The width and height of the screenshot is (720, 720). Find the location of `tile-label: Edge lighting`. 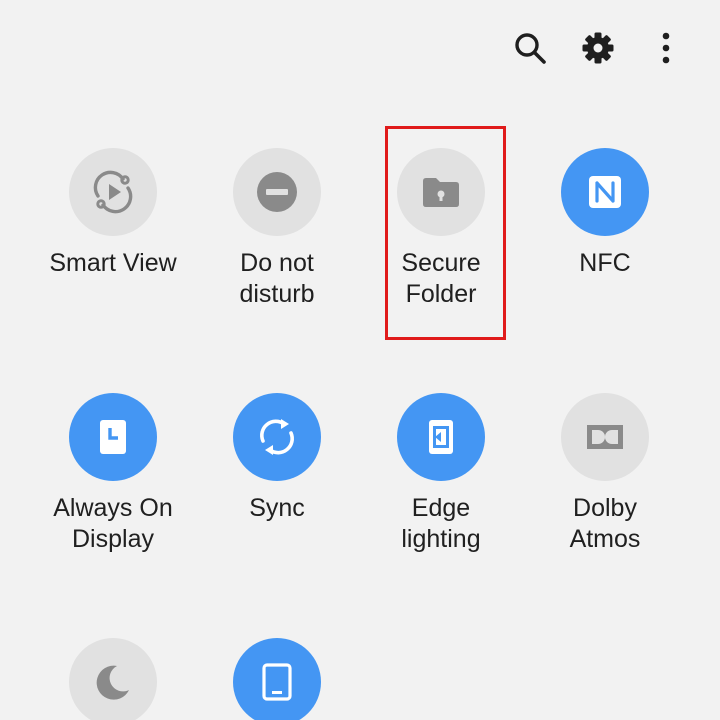

tile-label: Edge lighting is located at coordinates (441, 523).